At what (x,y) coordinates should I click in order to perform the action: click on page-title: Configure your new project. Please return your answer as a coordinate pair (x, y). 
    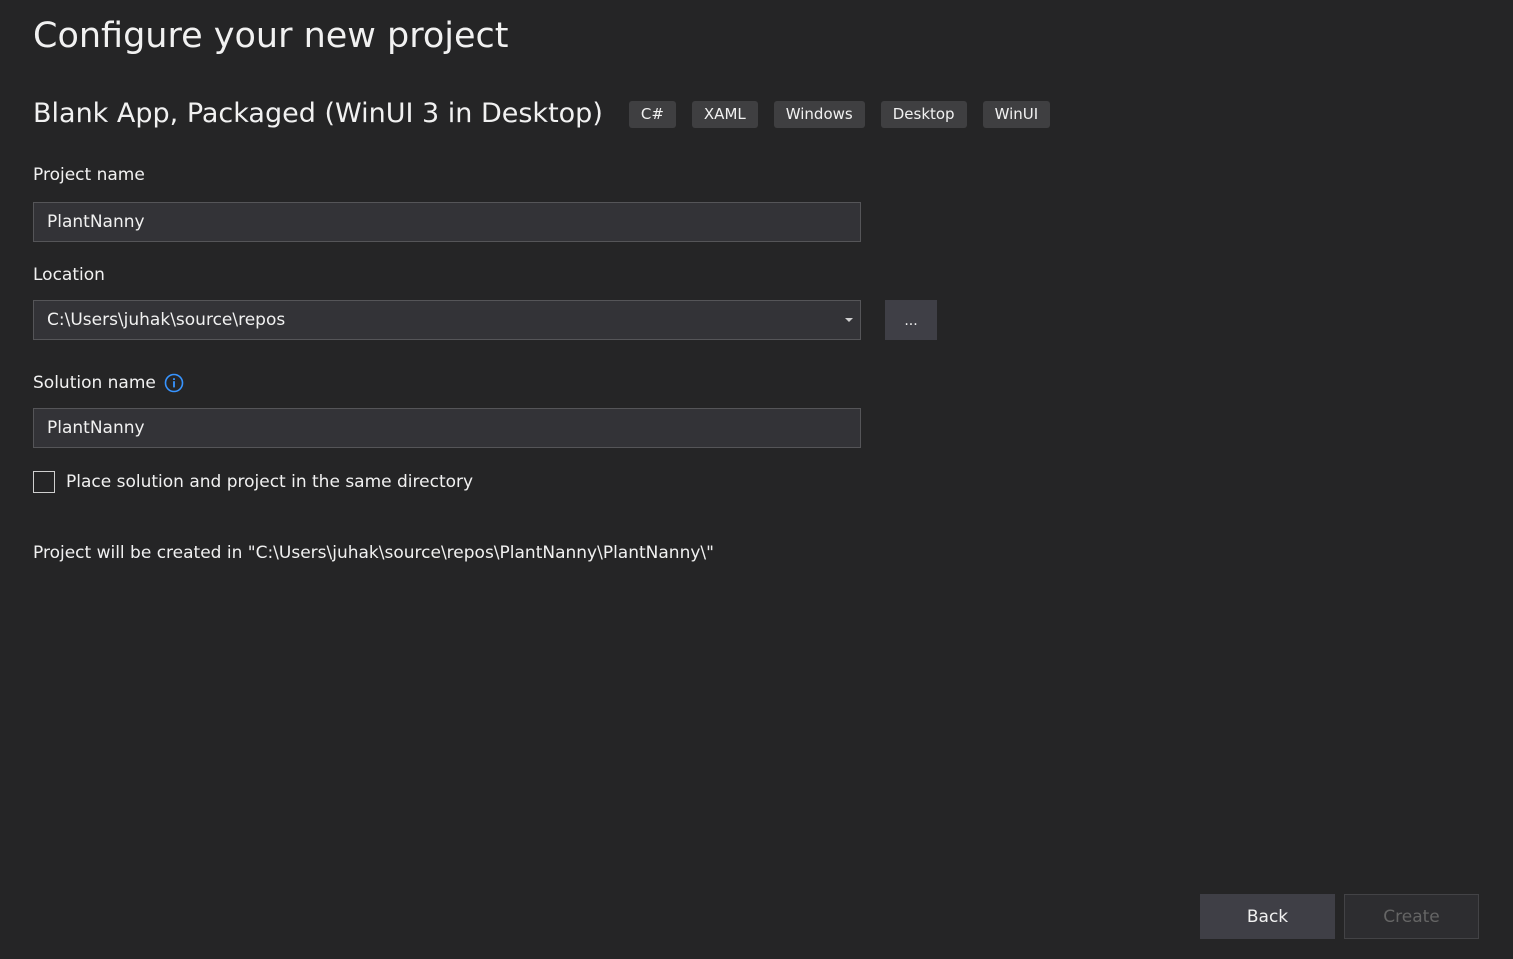
    Looking at the image, I should click on (271, 36).